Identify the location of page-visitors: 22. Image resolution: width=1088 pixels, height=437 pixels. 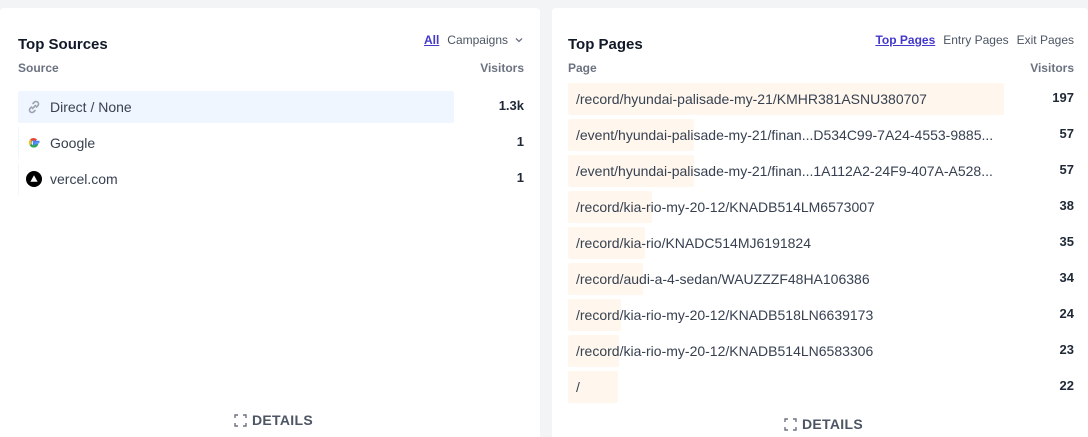
(1066, 385).